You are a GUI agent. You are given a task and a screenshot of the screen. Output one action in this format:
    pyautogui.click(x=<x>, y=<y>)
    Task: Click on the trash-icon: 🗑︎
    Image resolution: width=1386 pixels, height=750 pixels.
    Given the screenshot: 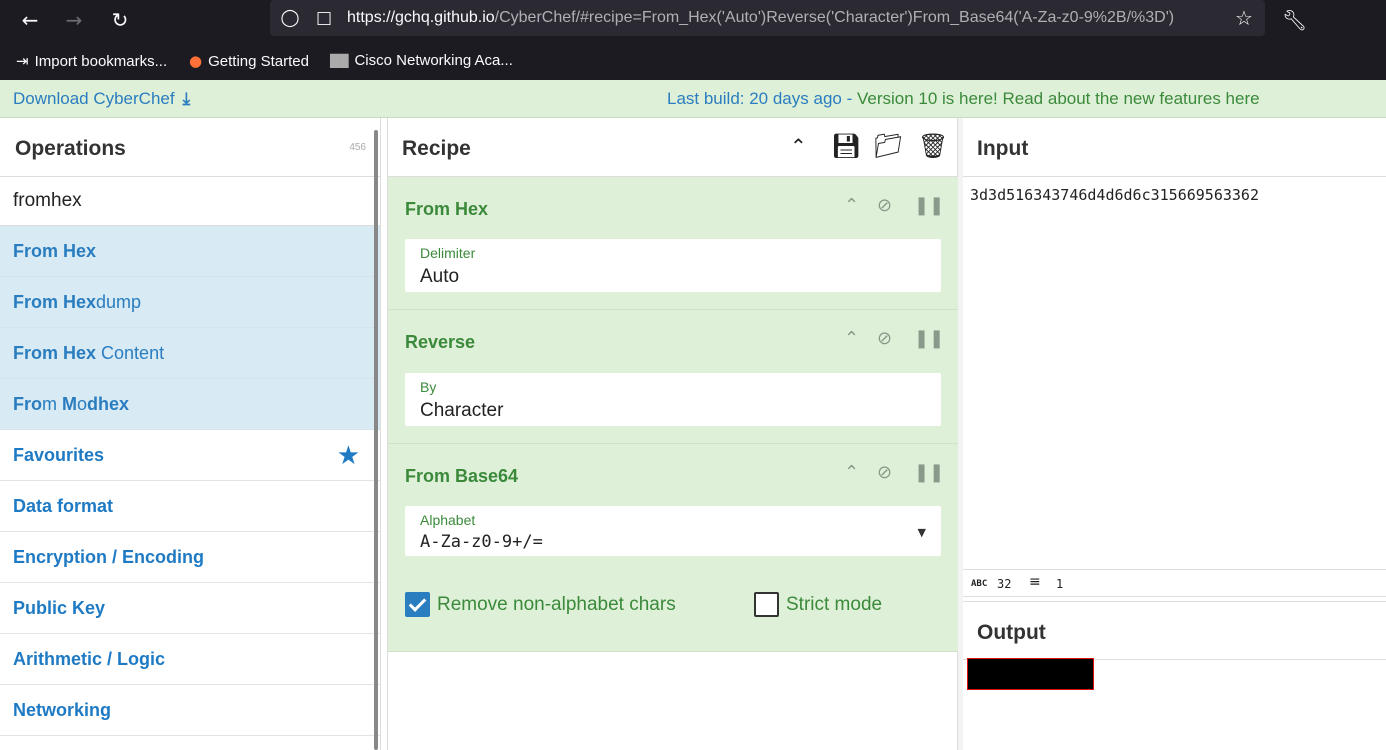 What is the action you would take?
    pyautogui.click(x=933, y=146)
    